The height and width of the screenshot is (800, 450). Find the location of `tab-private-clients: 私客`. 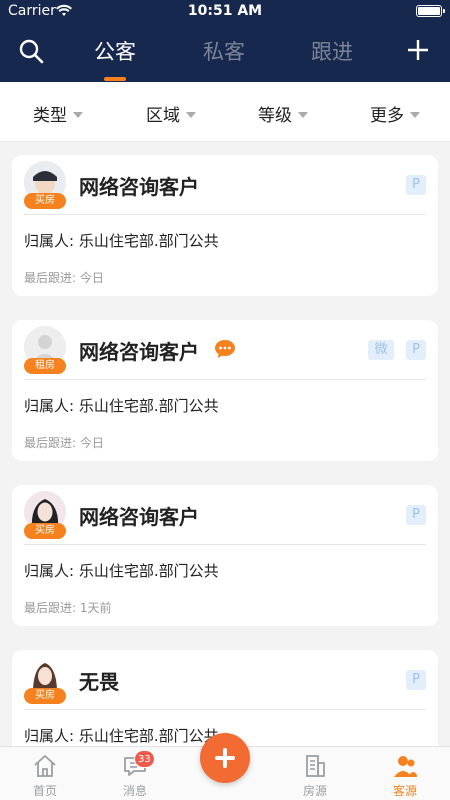

tab-private-clients: 私客 is located at coordinates (224, 51).